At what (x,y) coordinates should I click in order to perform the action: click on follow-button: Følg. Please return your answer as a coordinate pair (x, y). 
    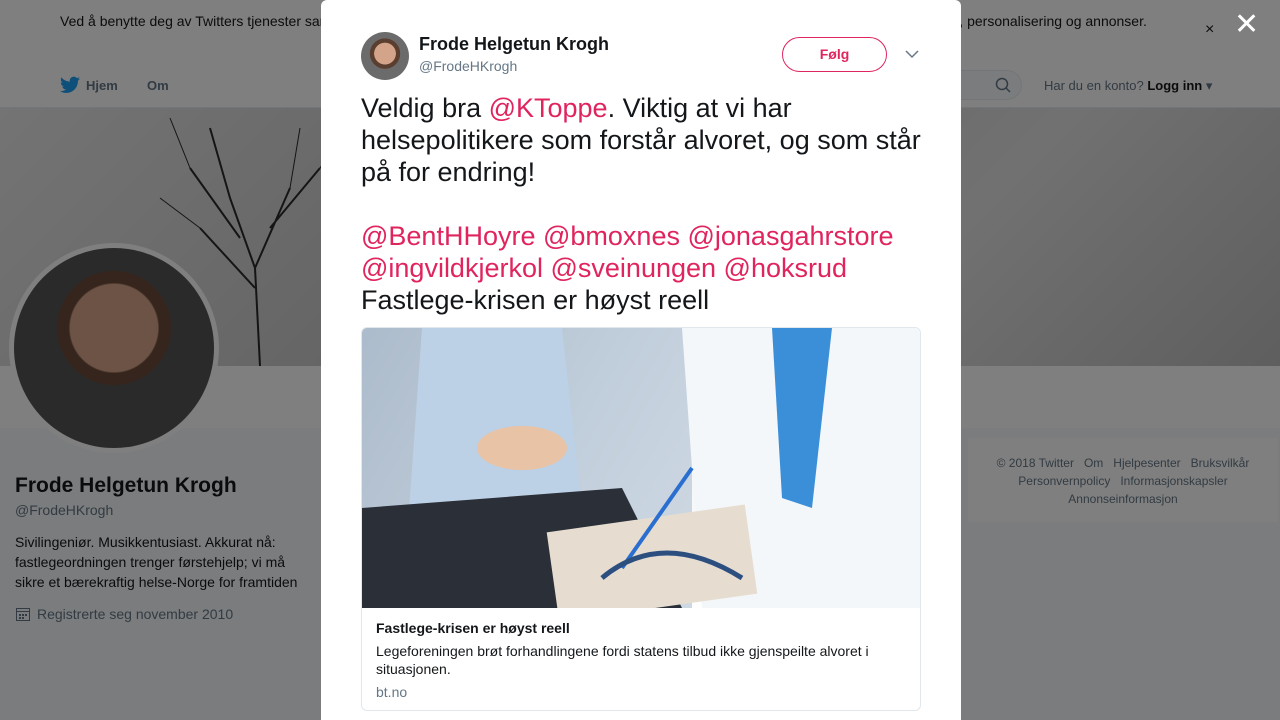
    Looking at the image, I should click on (834, 54).